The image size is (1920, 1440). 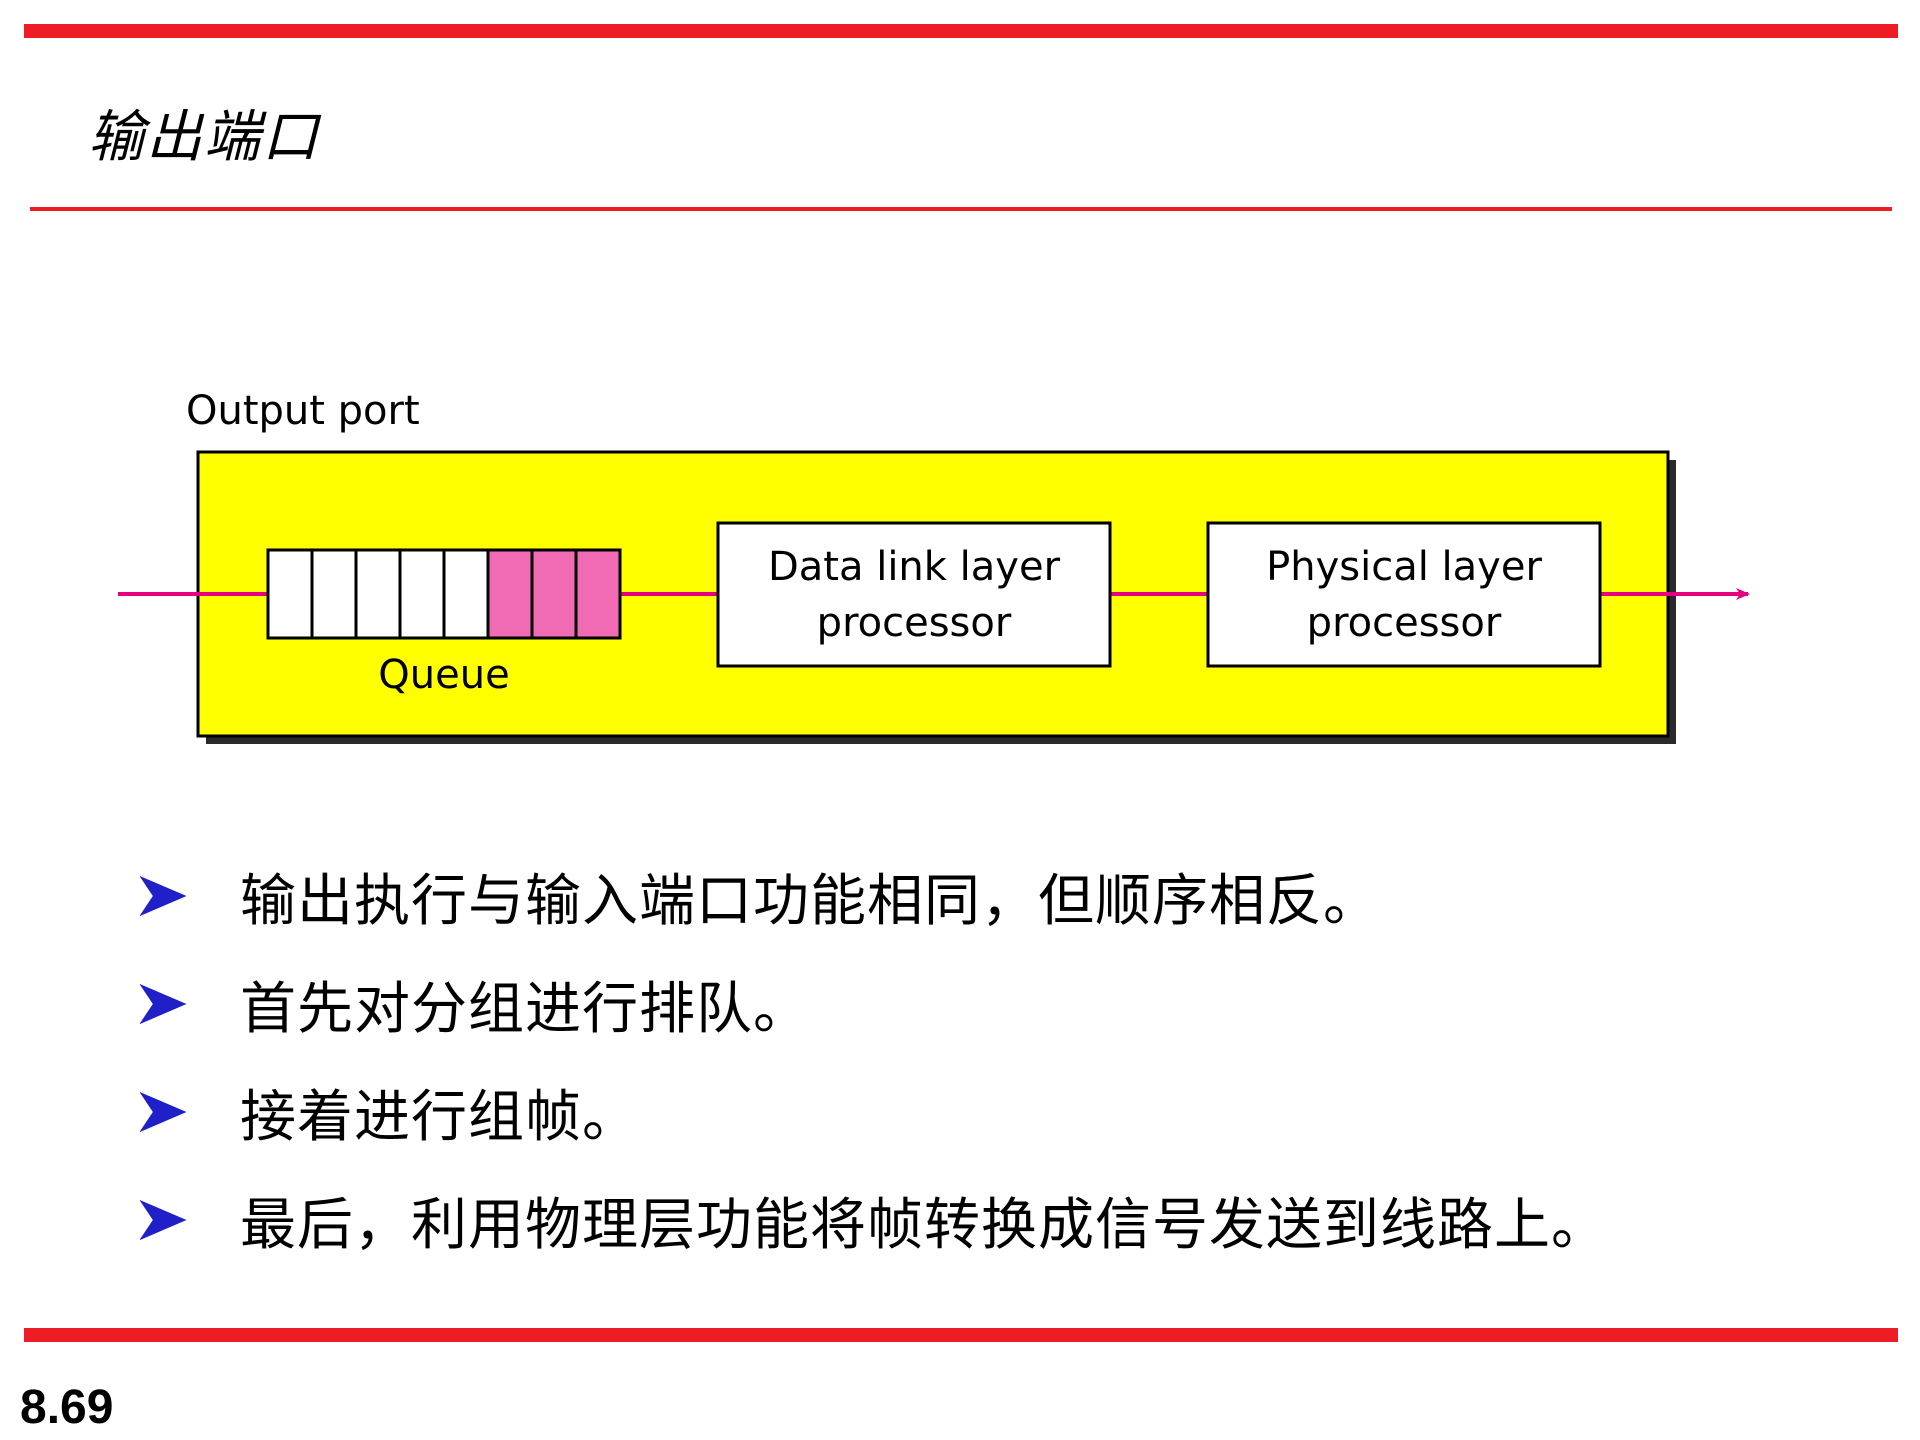 I want to click on output-port-label: Output port, so click(x=303, y=411).